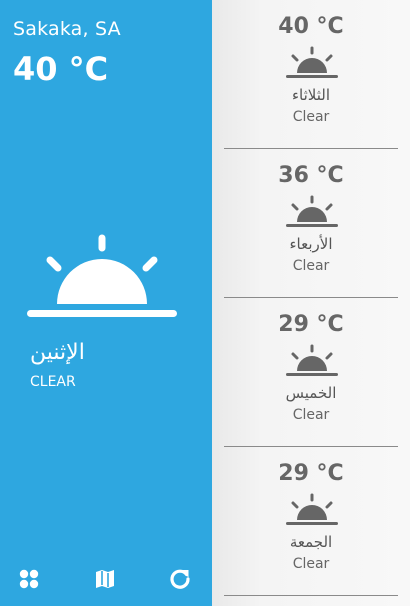 Image resolution: width=410 pixels, height=606 pixels. Describe the element at coordinates (311, 26) in the screenshot. I see `forecast-temperature: 40 °C` at that location.